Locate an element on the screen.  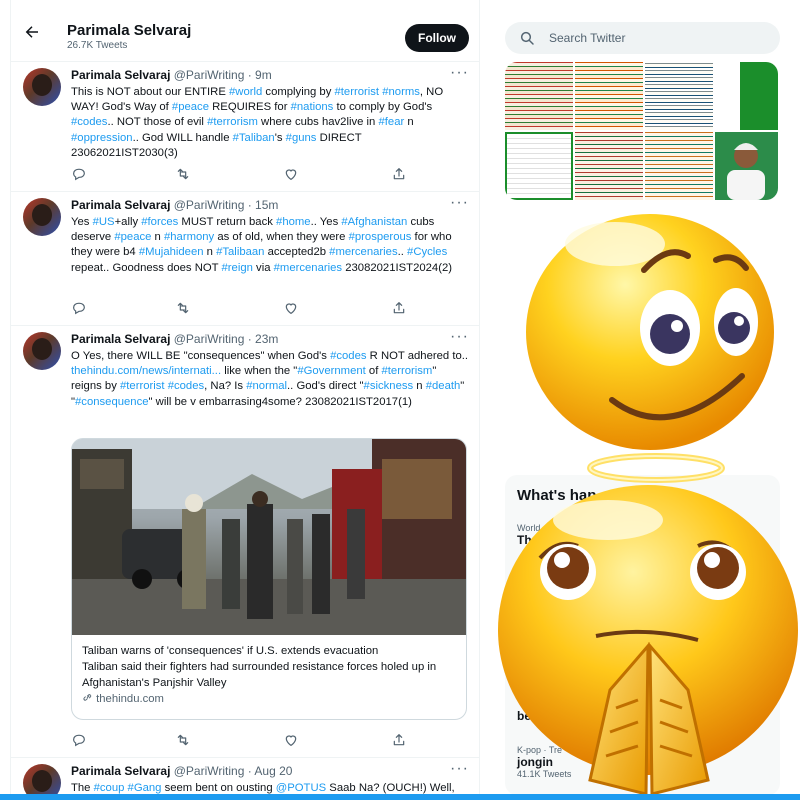
hashtag-link: #guns is located at coordinates (301, 138).